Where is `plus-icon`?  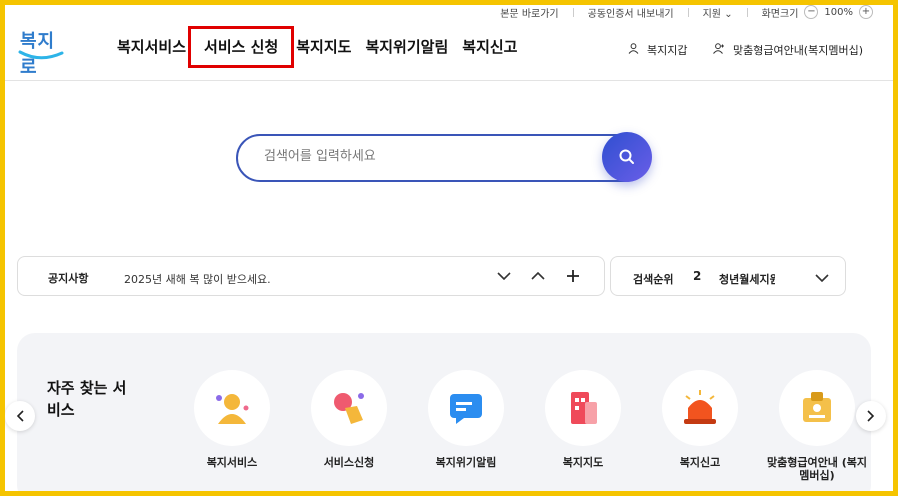
plus-icon is located at coordinates (573, 276).